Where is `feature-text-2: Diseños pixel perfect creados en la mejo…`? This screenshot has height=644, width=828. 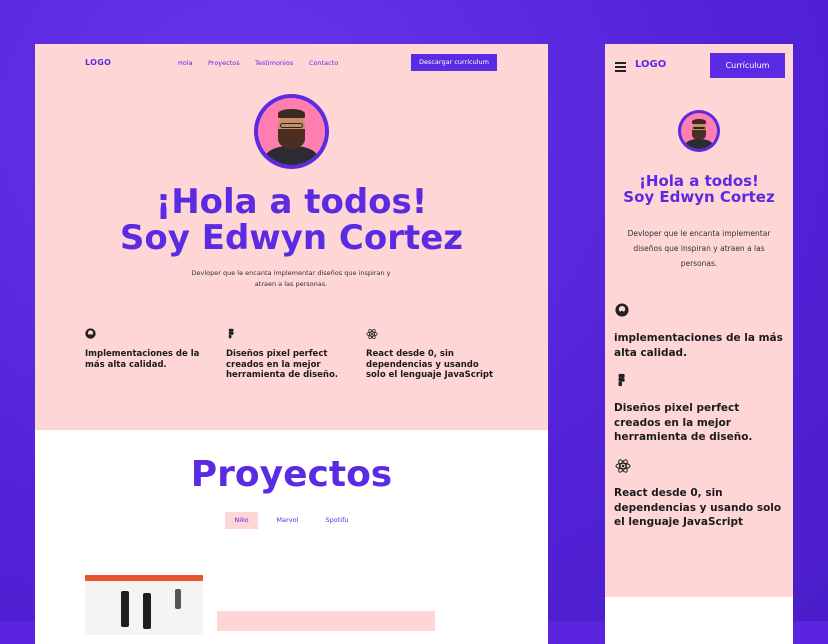
feature-text-2: Diseños pixel perfect creados en la mejo… is located at coordinates (282, 364).